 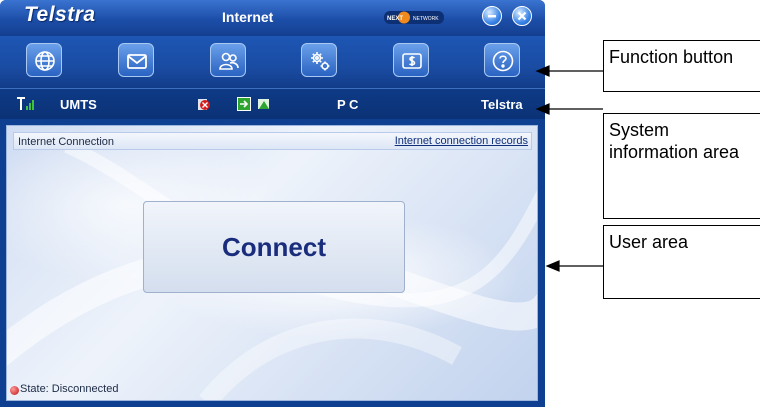 What do you see at coordinates (569, 168) in the screenshot?
I see `callout-arrows` at bounding box center [569, 168].